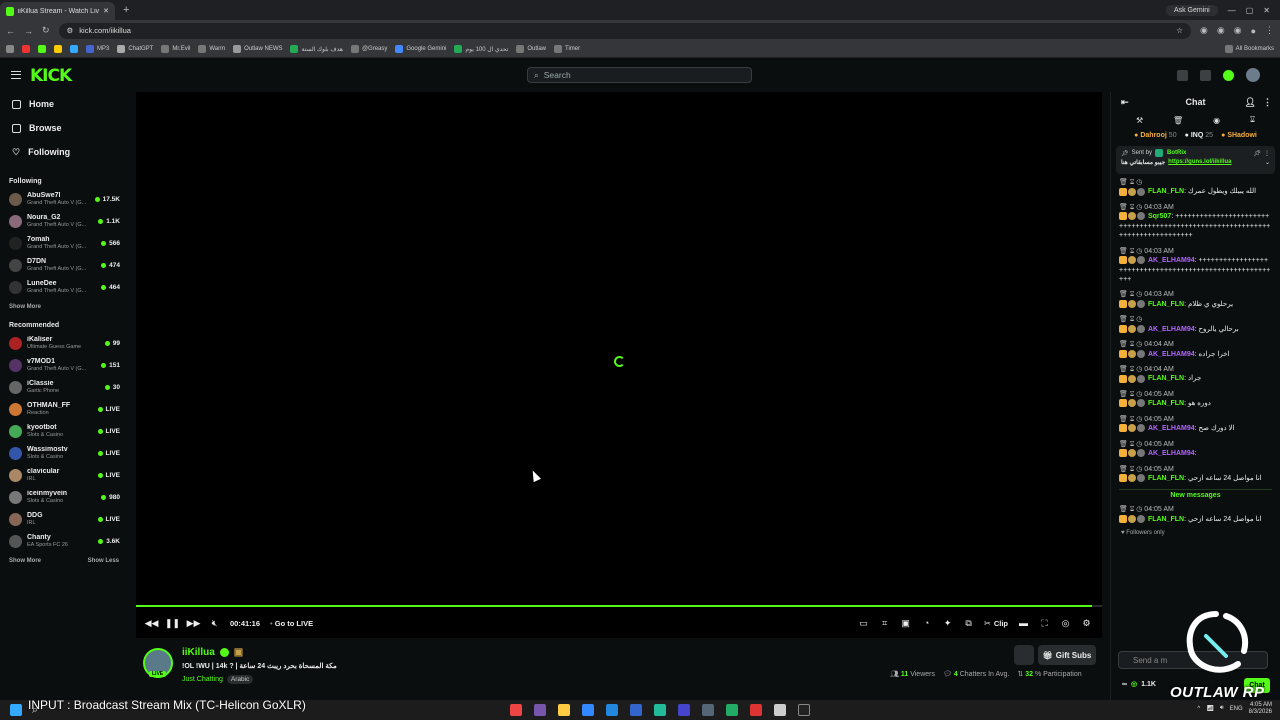 Image resolution: width=1280 pixels, height=720 pixels. Describe the element at coordinates (1178, 120) in the screenshot. I see `trash-icon: 🗑︎` at that location.